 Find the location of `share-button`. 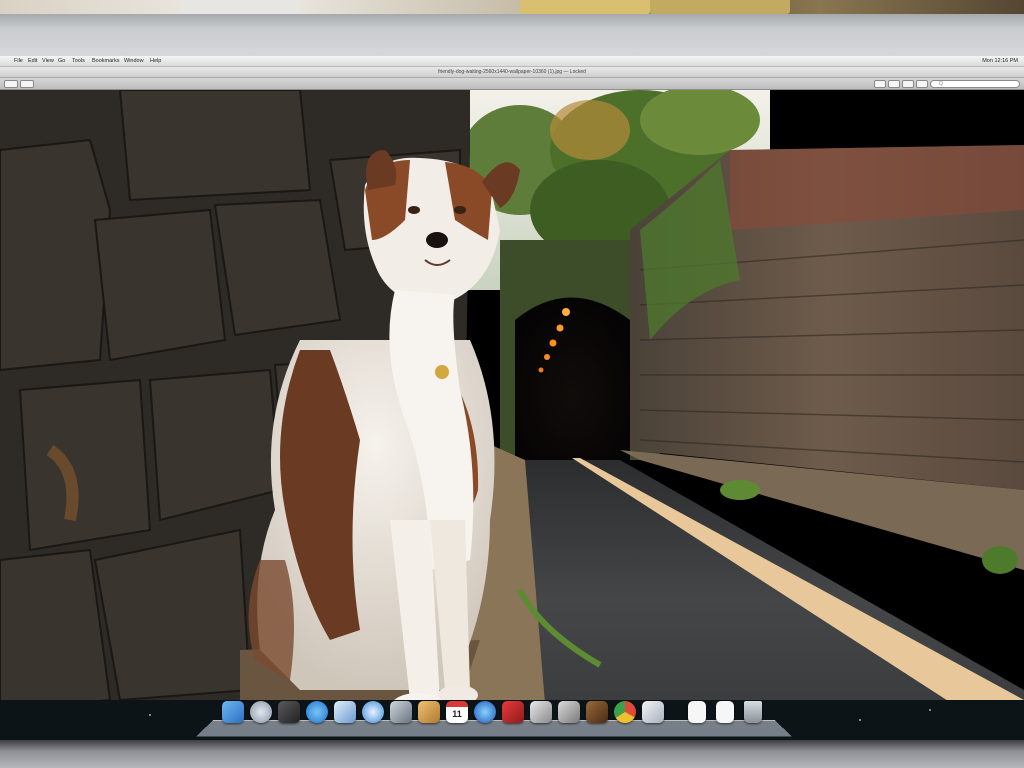

share-button is located at coordinates (922, 84).